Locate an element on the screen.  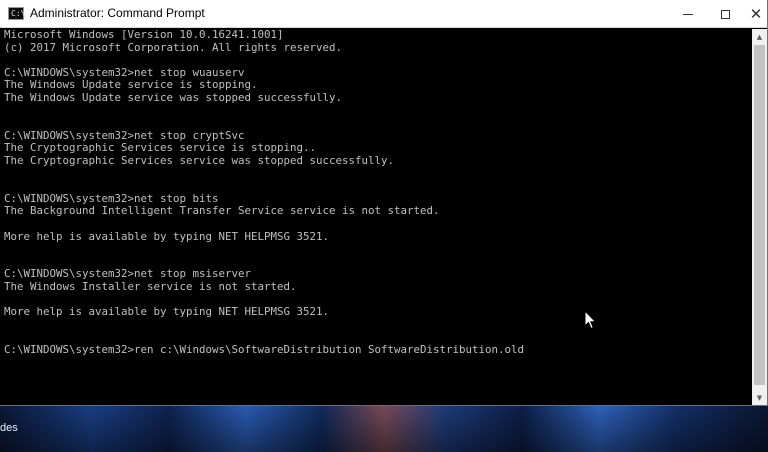
maximize-icon is located at coordinates (725, 14).